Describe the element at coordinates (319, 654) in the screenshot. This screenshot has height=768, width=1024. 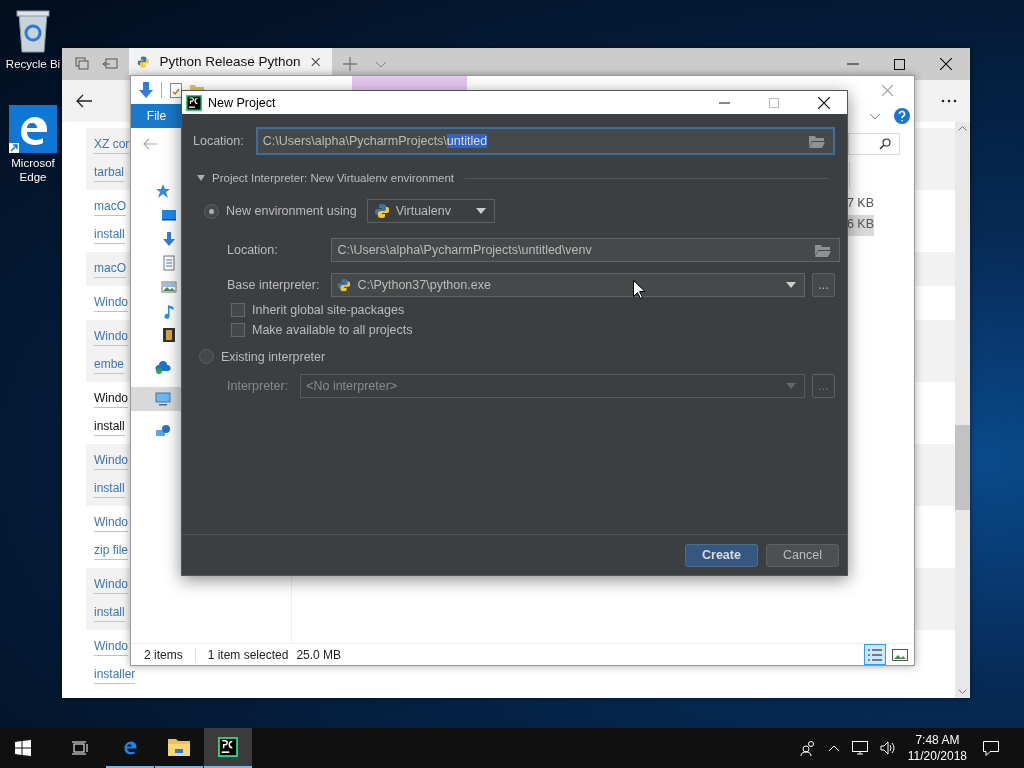
I see `selection-size: 25.0 MB` at that location.